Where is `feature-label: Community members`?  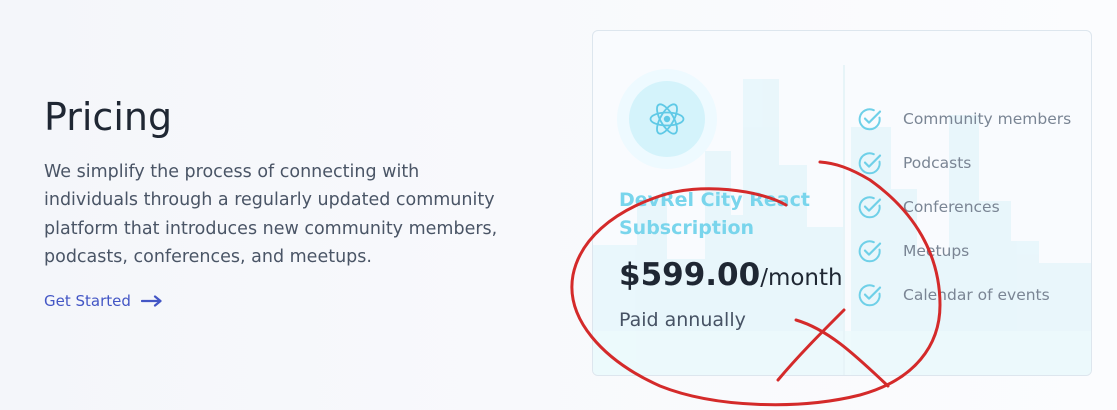
feature-label: Community members is located at coordinates (987, 119).